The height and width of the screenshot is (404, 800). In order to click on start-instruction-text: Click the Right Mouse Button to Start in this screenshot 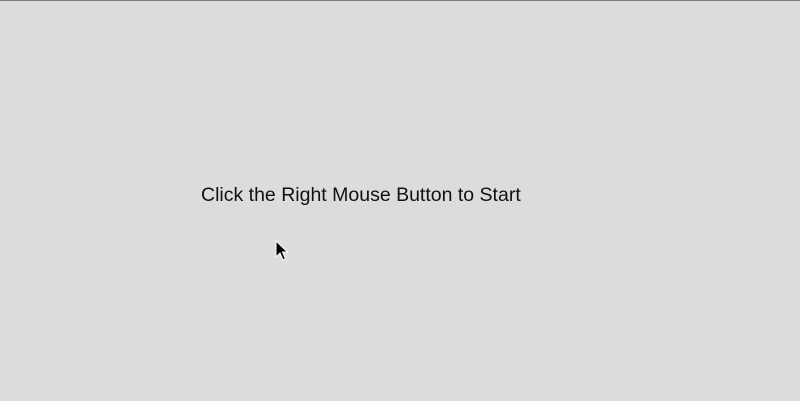, I will do `click(361, 195)`.